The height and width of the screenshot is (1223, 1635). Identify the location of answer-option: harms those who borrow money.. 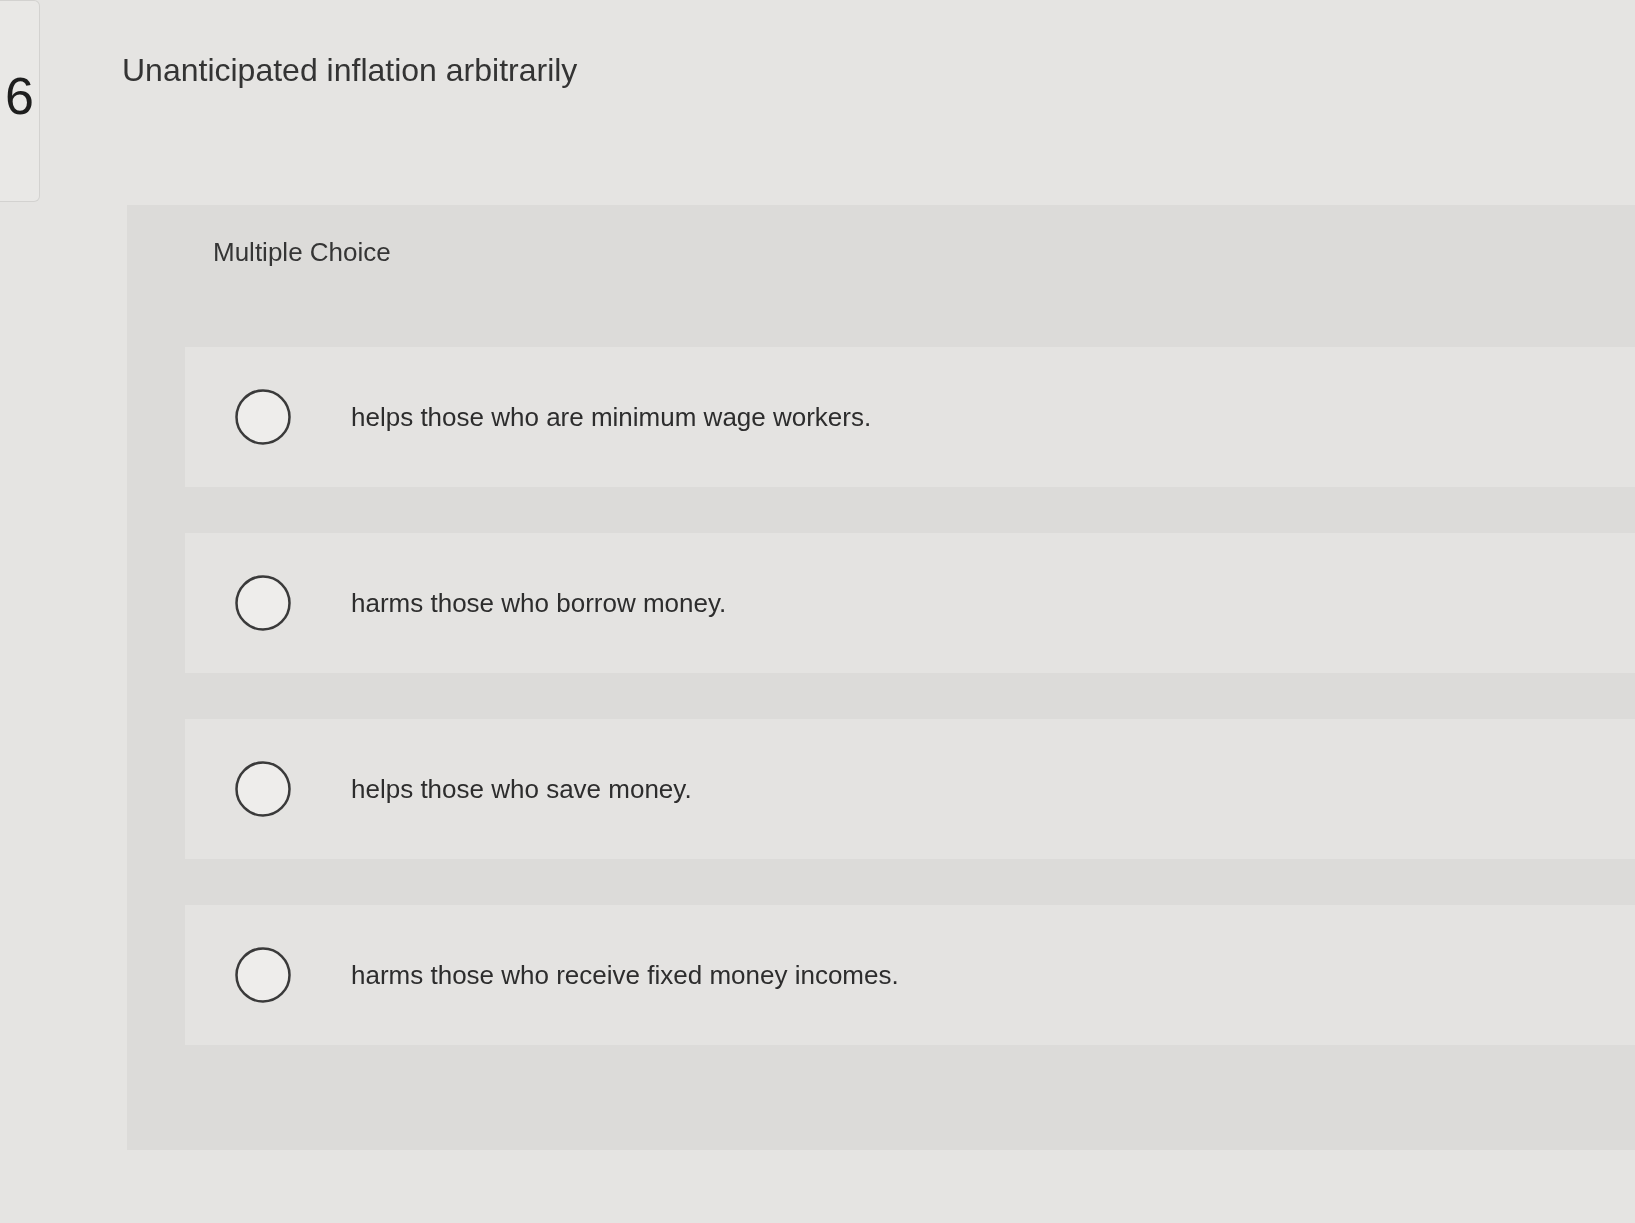
(910, 603).